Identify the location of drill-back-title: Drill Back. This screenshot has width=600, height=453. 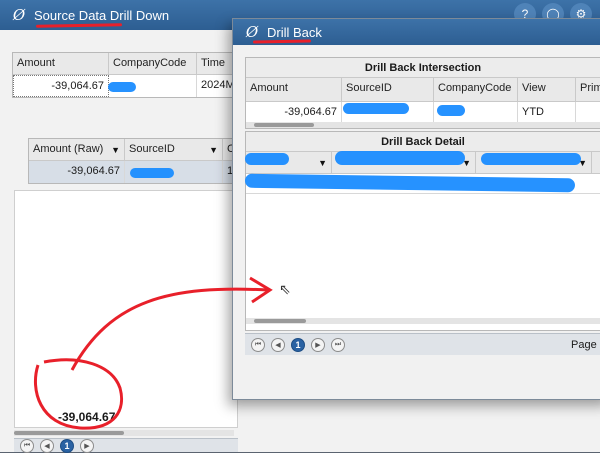
(294, 32).